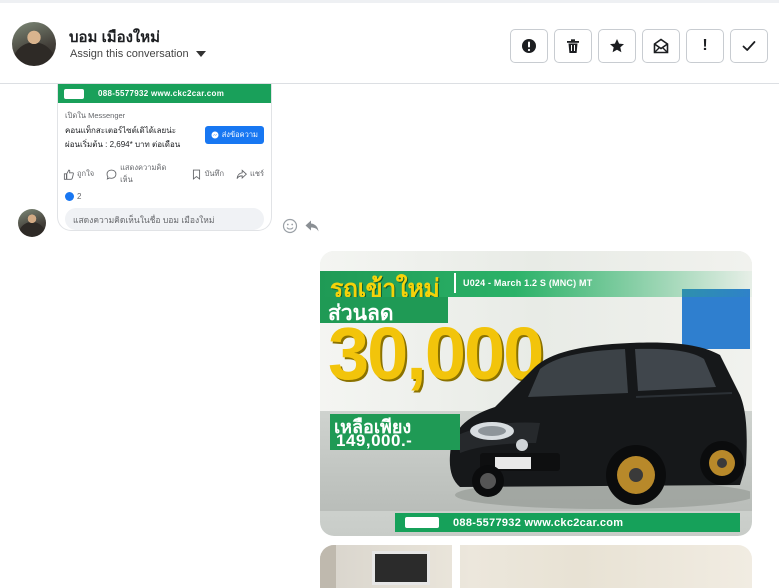 This screenshot has width=779, height=588. I want to click on car-photo, so click(599, 425).